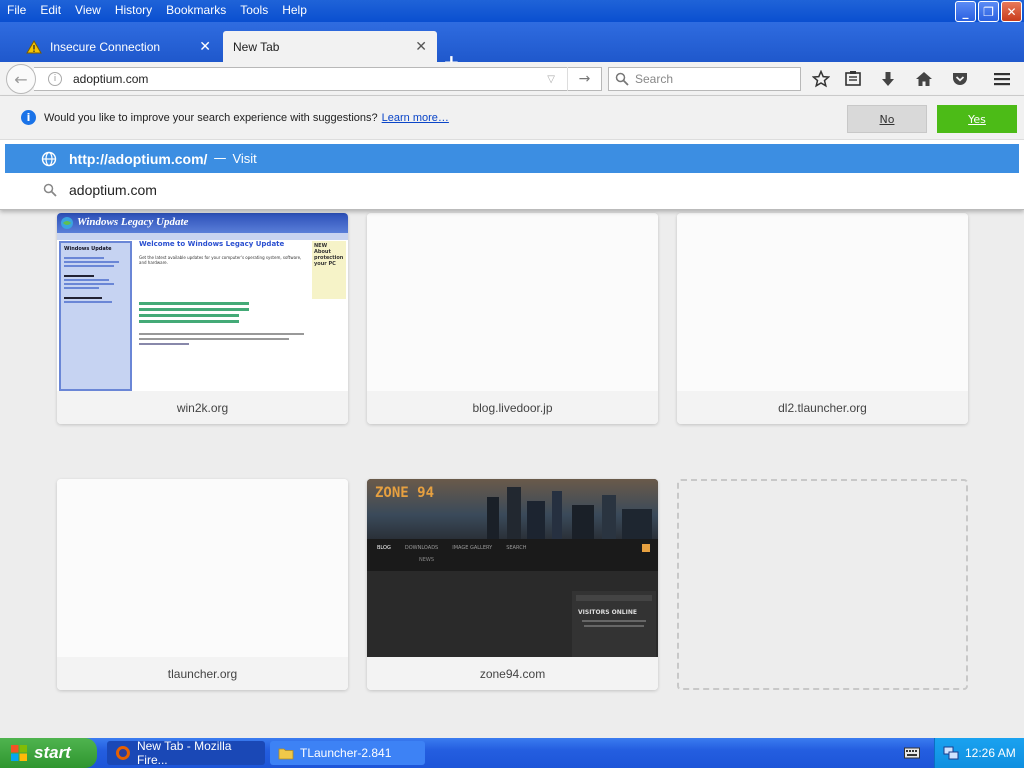 The width and height of the screenshot is (1024, 768). What do you see at coordinates (965, 11) in the screenshot?
I see `minimize-button: _` at bounding box center [965, 11].